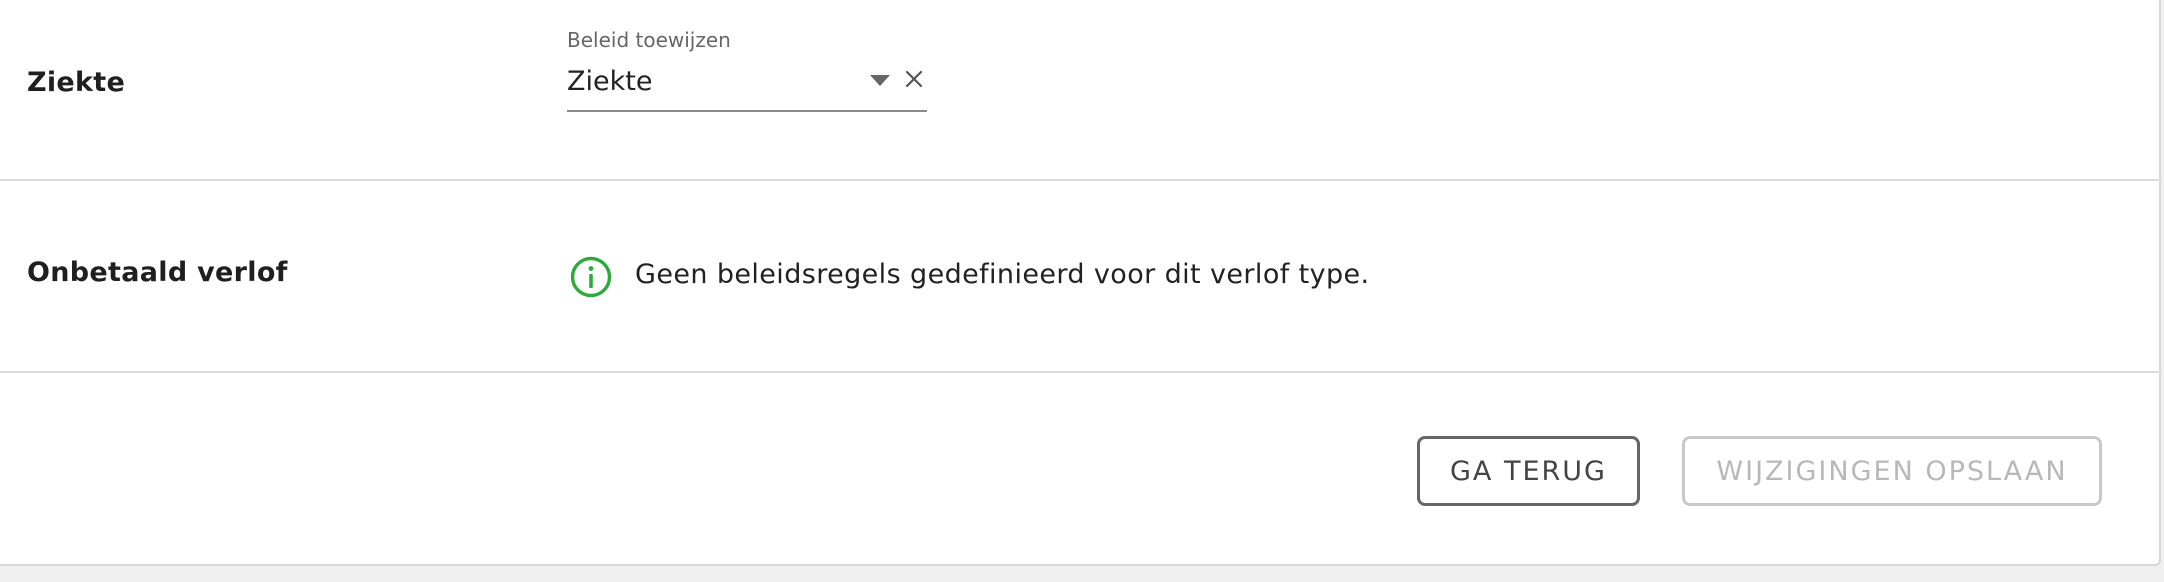 This screenshot has height=582, width=2164. I want to click on chevron-down-icon, so click(880, 80).